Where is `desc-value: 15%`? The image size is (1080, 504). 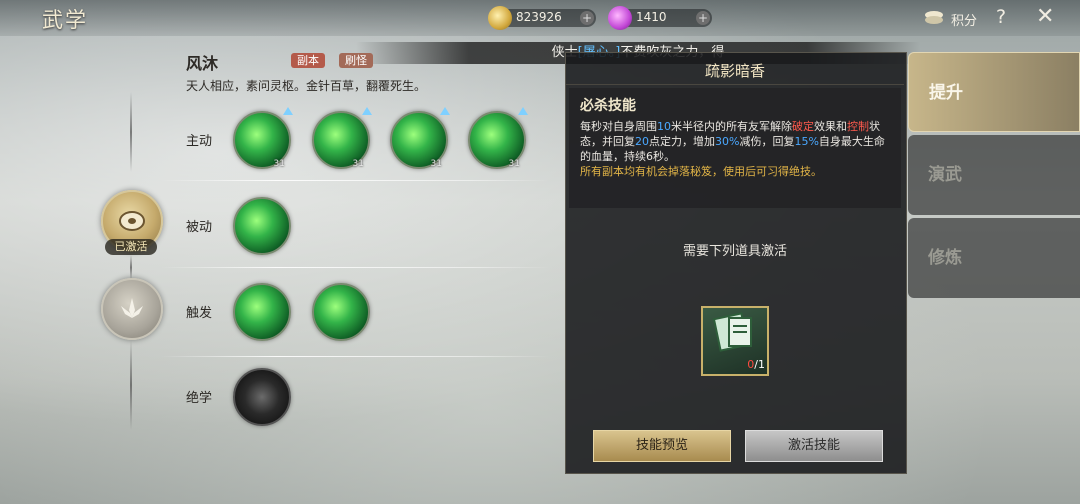
desc-value: 15% is located at coordinates (806, 141).